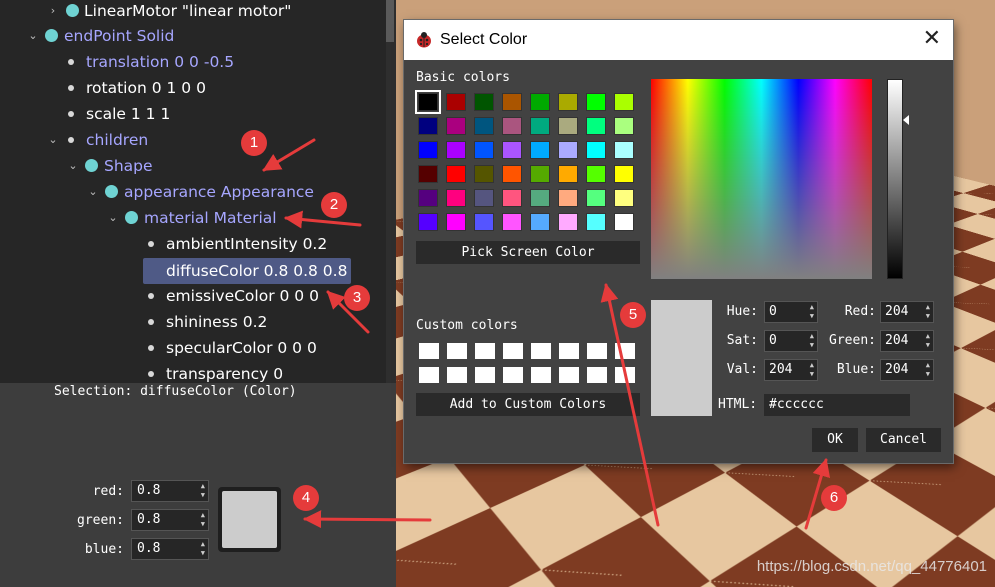  I want to click on cancel-button: Cancel, so click(903, 440).